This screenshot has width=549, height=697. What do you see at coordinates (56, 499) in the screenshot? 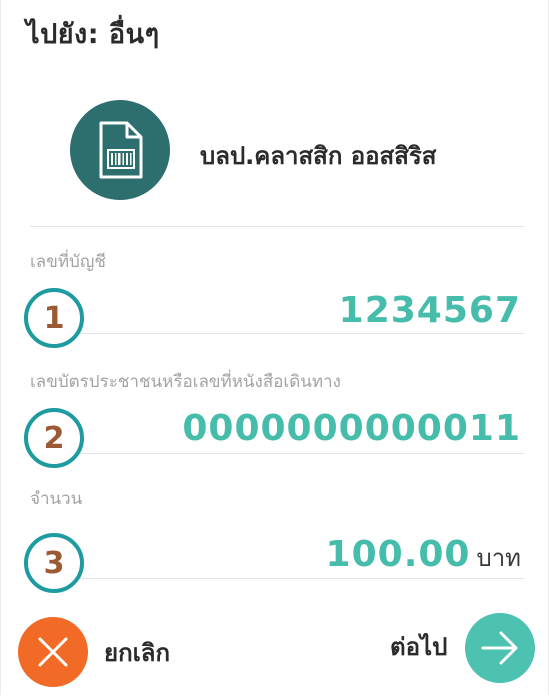
I see `amount-label: จำนวน` at bounding box center [56, 499].